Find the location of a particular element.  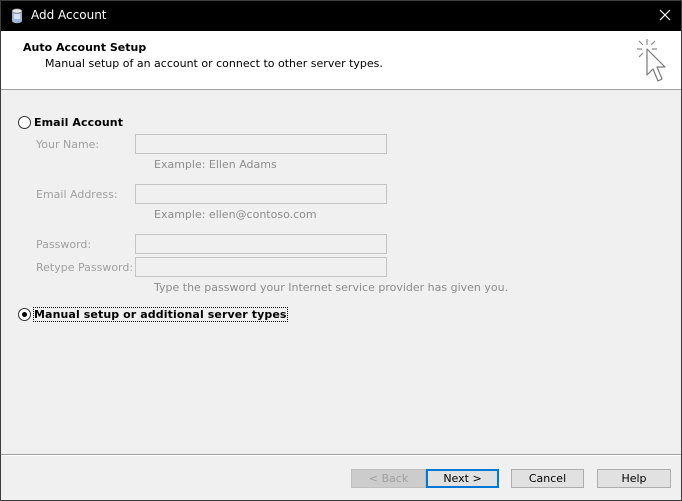

sparkle-cursor-icon is located at coordinates (651, 61).